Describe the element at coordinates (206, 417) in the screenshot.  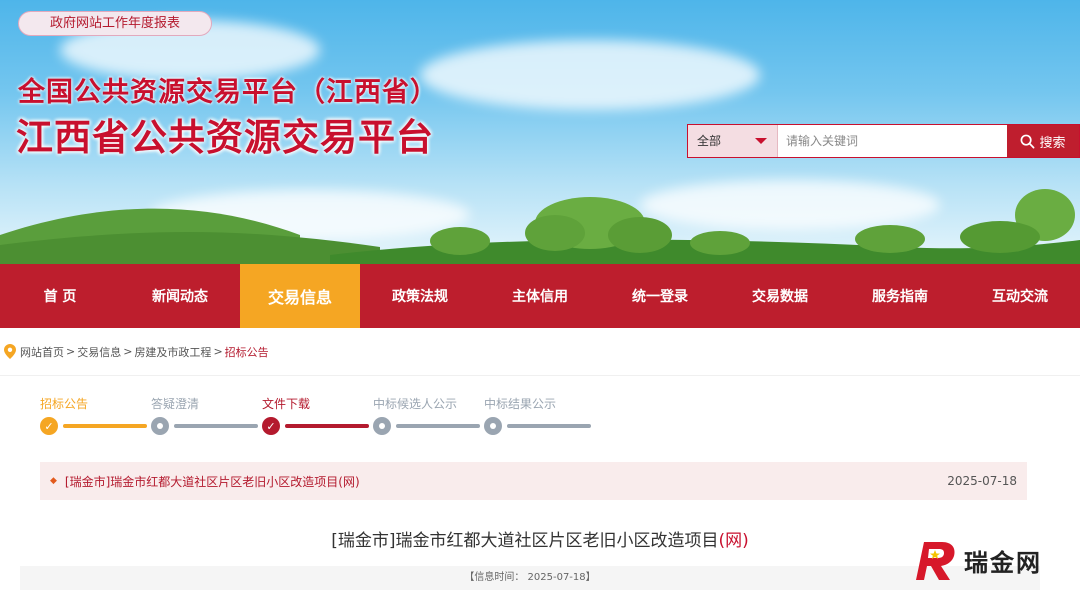
I see `step-clarification: 答疑澄清` at that location.